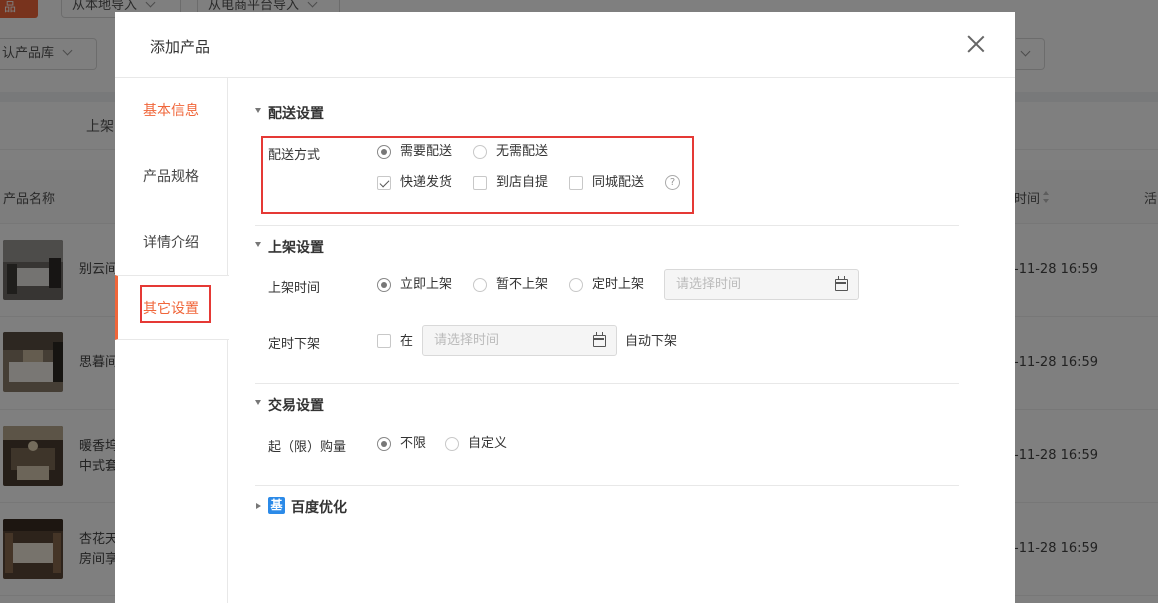 Image resolution: width=1158 pixels, height=603 pixels. I want to click on shelf-time-label: 上架时间, so click(294, 288).